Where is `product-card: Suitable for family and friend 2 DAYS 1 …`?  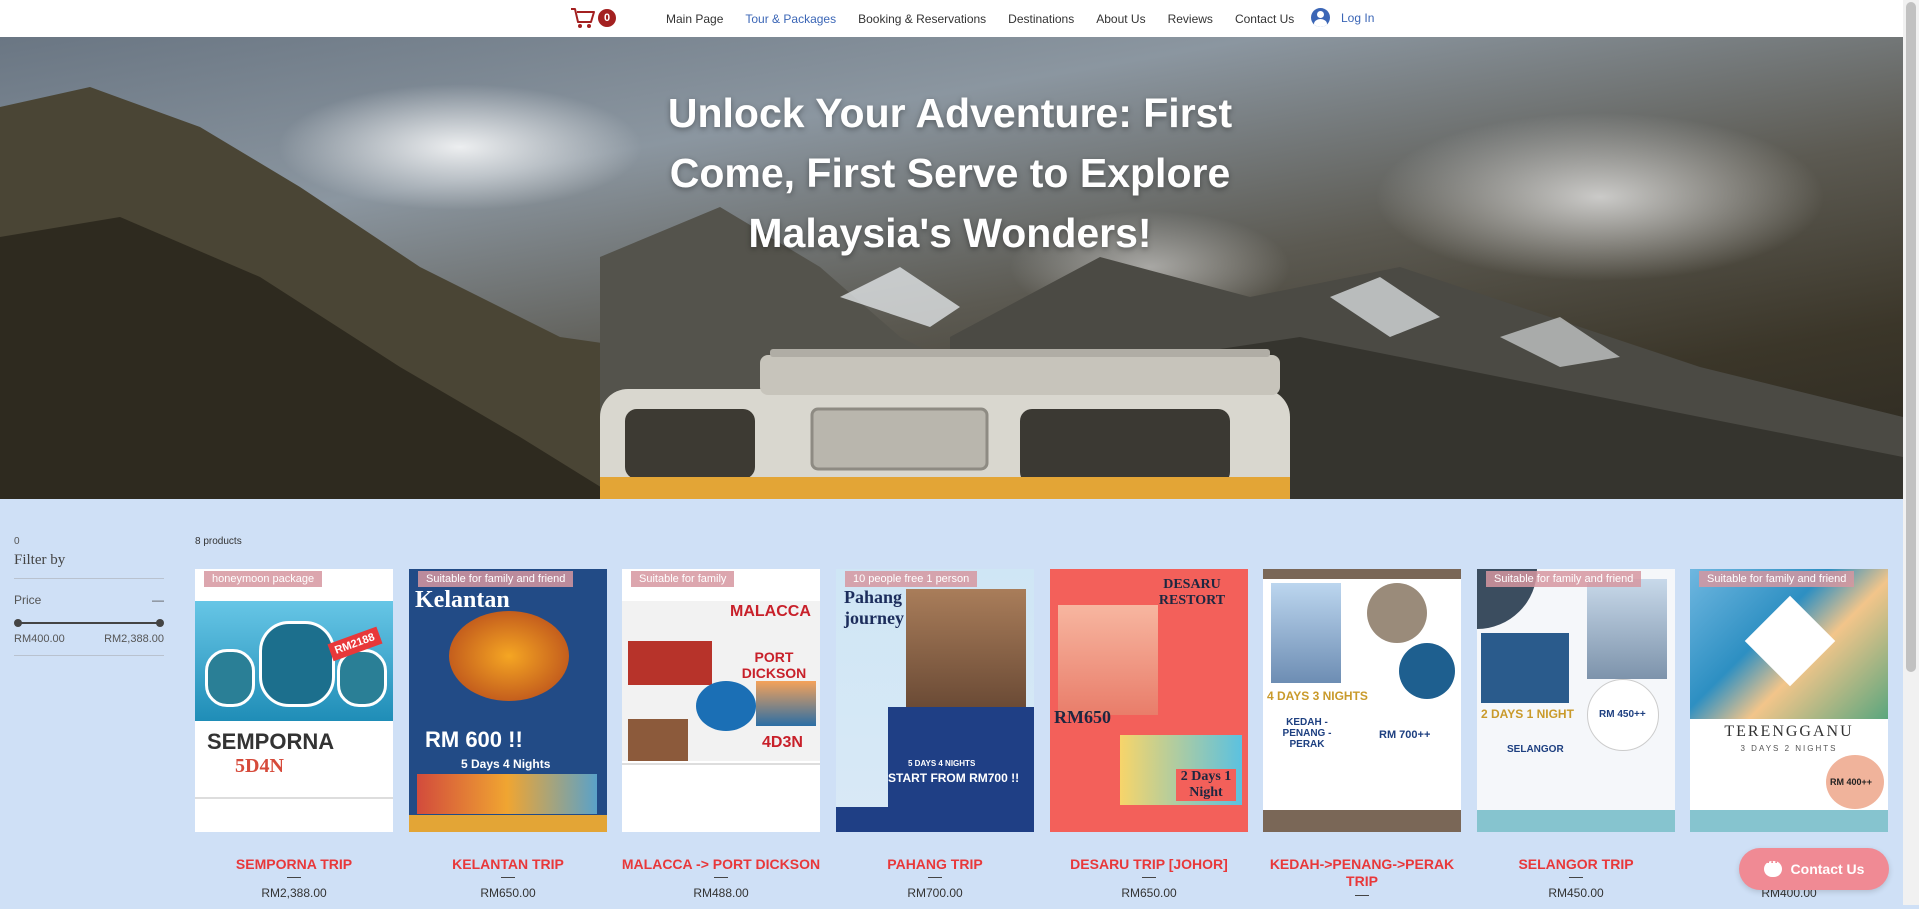
product-card: Suitable for family and friend 2 DAYS 1 … is located at coordinates (1576, 739).